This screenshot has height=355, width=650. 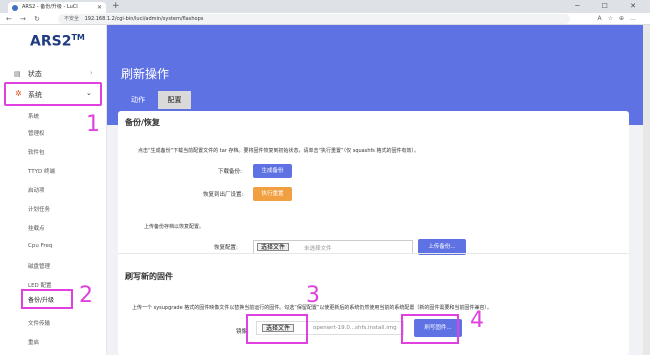 I want to click on divider, so click(x=373, y=253).